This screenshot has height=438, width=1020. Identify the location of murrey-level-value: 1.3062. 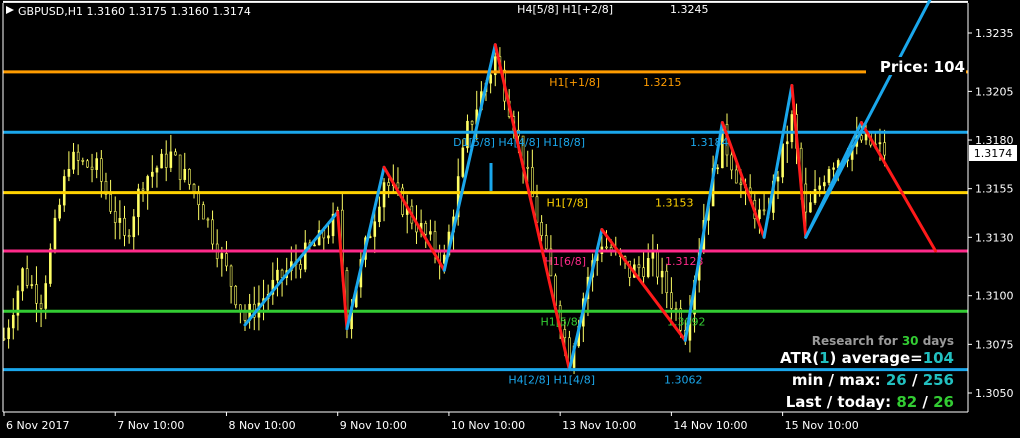
(683, 380).